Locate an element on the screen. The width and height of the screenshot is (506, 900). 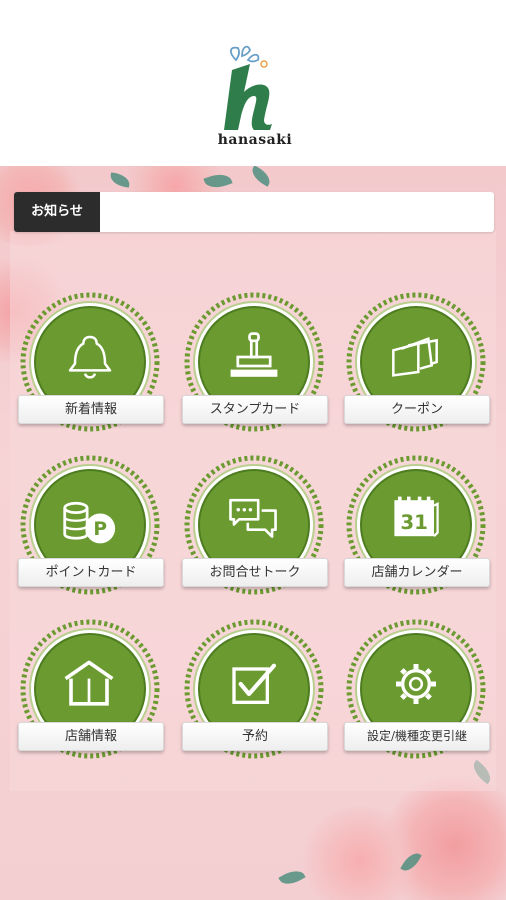
leaf-decoration is located at coordinates (261, 176).